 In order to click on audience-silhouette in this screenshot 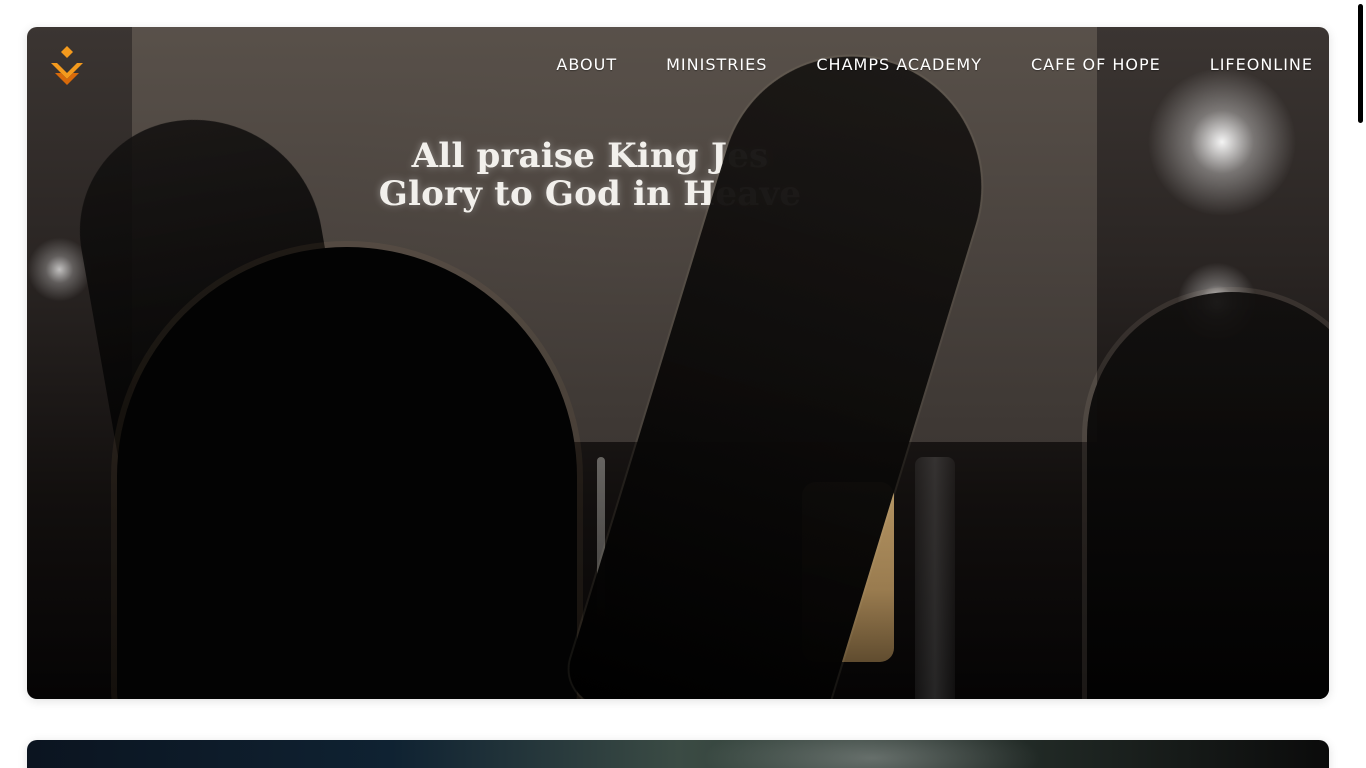, I will do `click(1208, 495)`.